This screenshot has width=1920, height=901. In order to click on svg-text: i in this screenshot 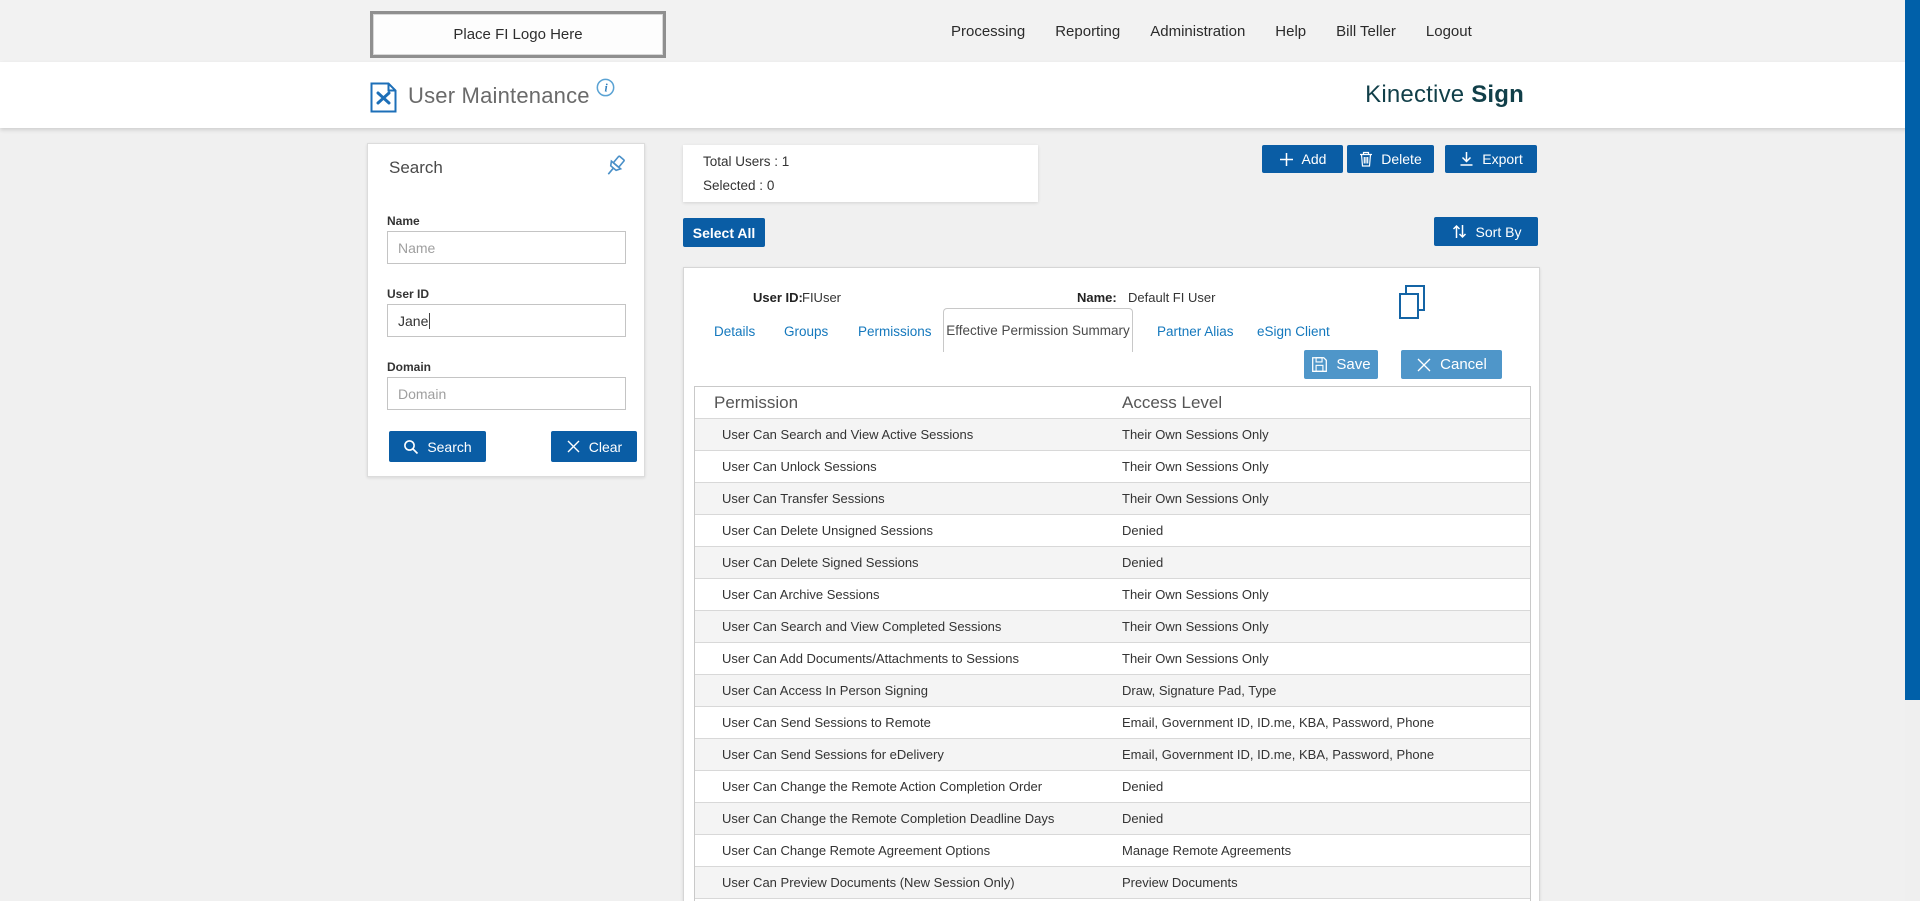, I will do `click(607, 88)`.